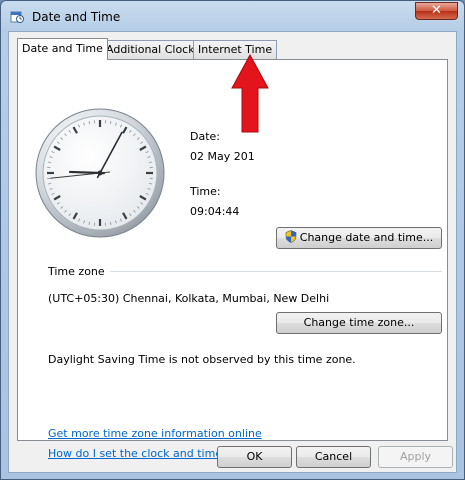  I want to click on ok-button: OK, so click(254, 457).